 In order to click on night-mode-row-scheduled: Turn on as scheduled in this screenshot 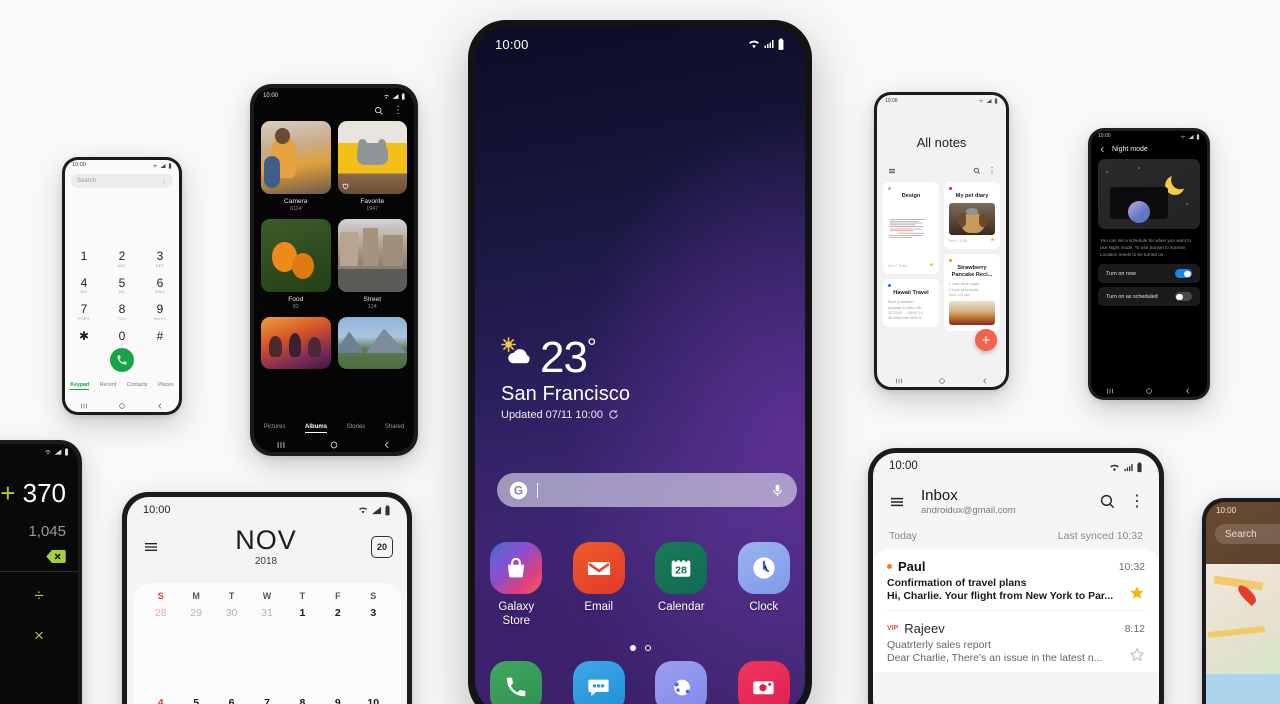, I will do `click(1149, 297)`.